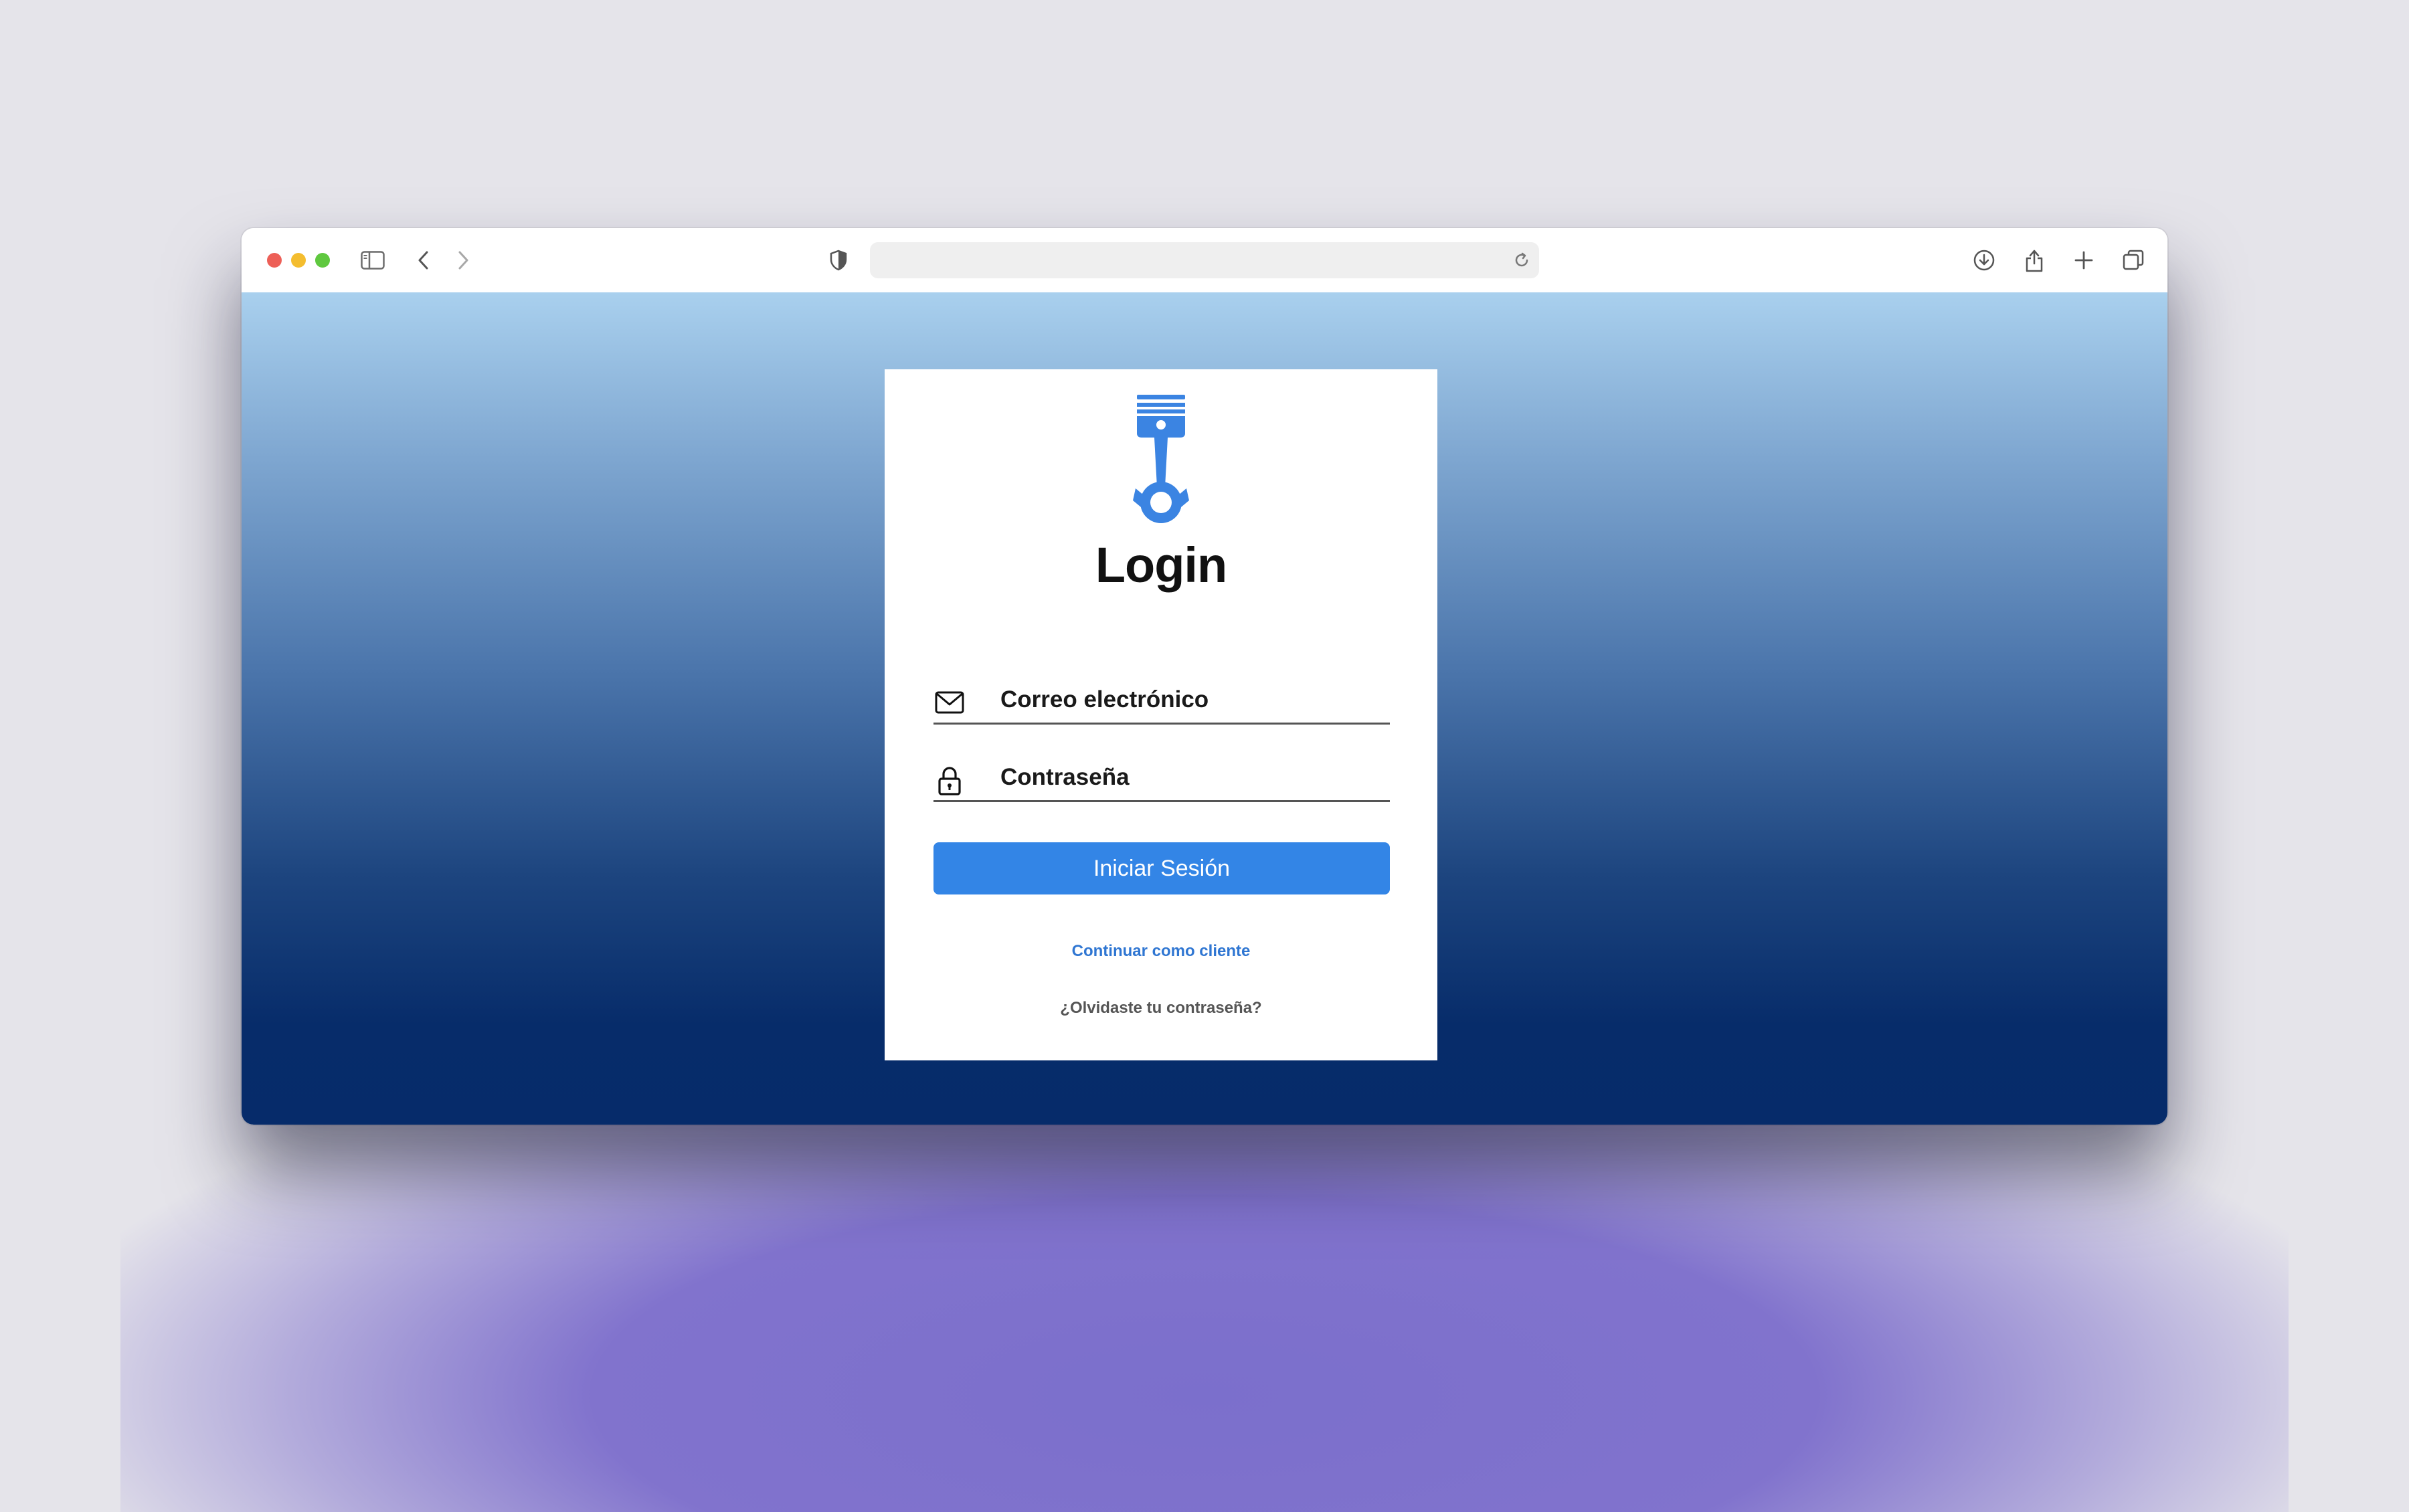 This screenshot has height=1512, width=2409. I want to click on piston-icon, so click(1161, 460).